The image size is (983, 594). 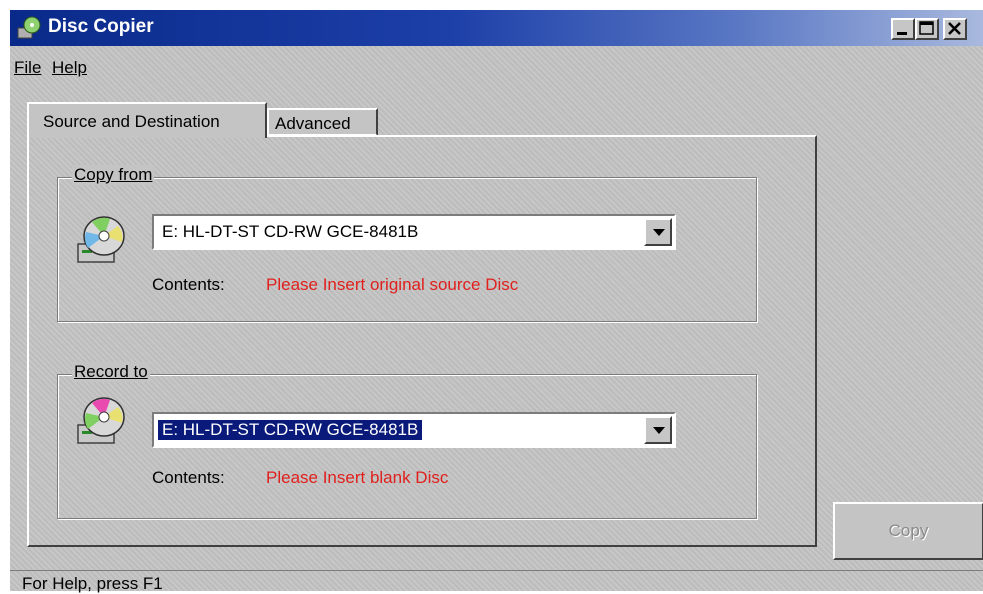 What do you see at coordinates (290, 430) in the screenshot?
I see `record-to-drive-value: E: HL-DT-ST CD-RW GCE-8481B` at bounding box center [290, 430].